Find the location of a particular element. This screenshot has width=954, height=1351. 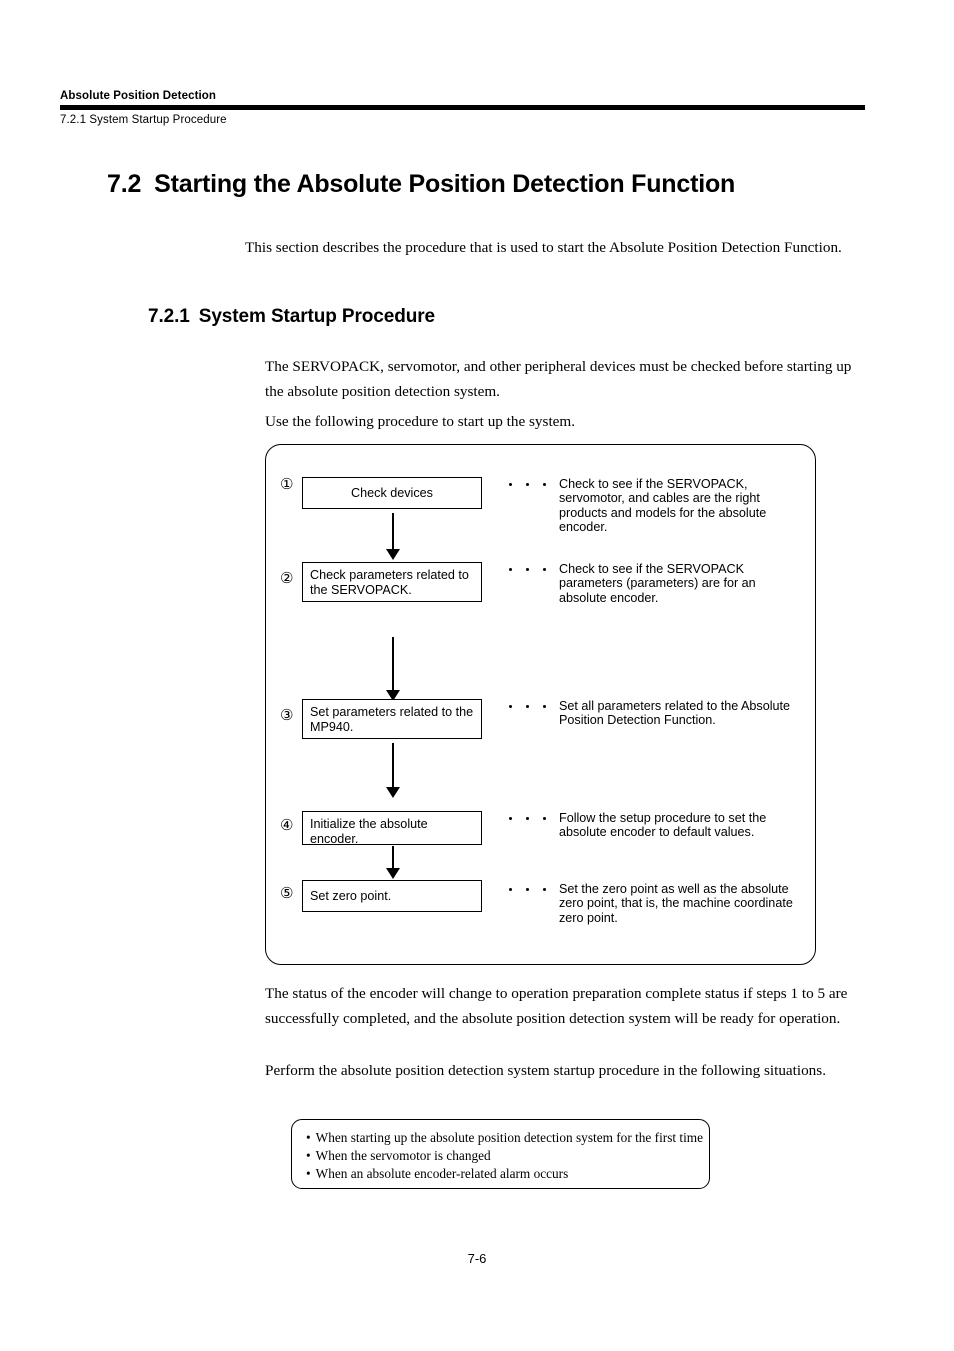

step-marker: ⑤ is located at coordinates (287, 893).